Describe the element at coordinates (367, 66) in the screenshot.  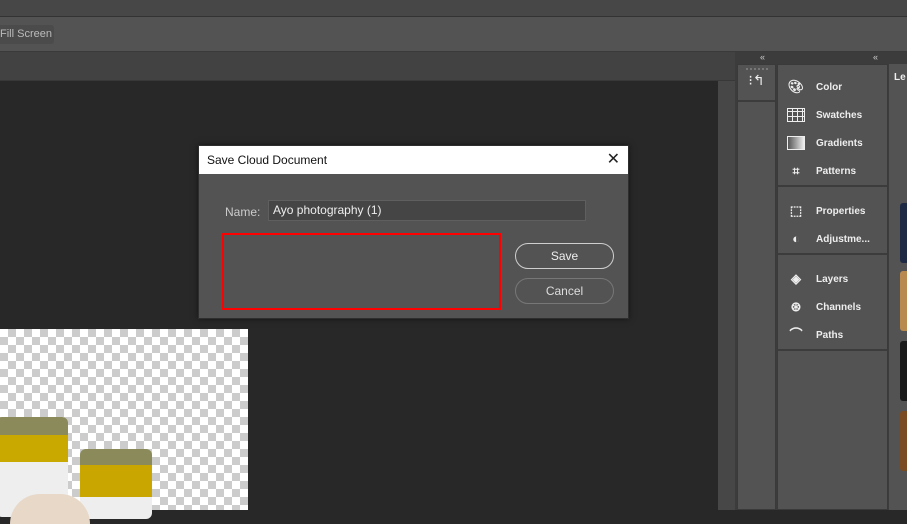
I see `document-tab-bar` at that location.